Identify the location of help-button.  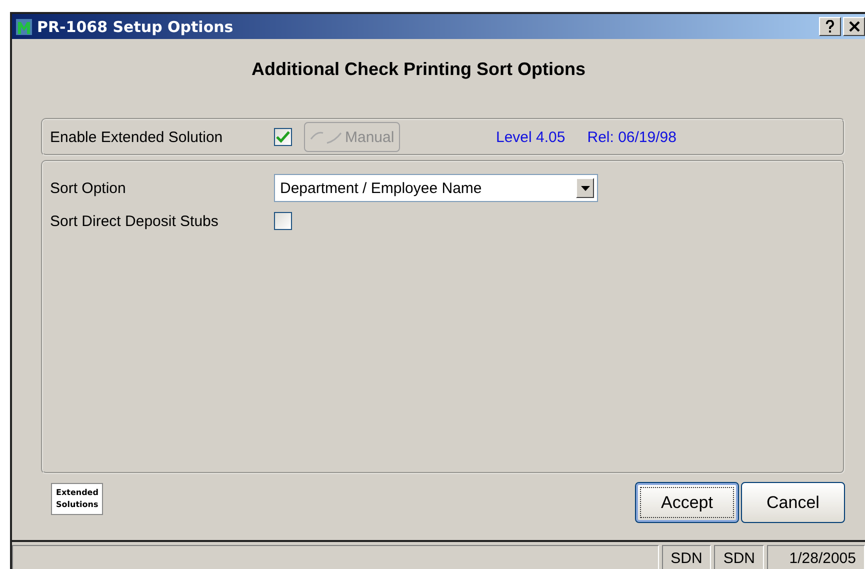
(830, 26).